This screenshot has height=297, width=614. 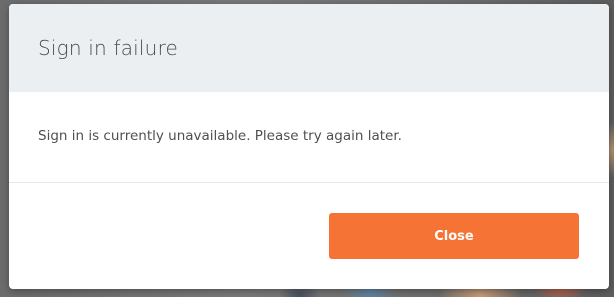 What do you see at coordinates (454, 236) in the screenshot?
I see `close-button: Close` at bounding box center [454, 236].